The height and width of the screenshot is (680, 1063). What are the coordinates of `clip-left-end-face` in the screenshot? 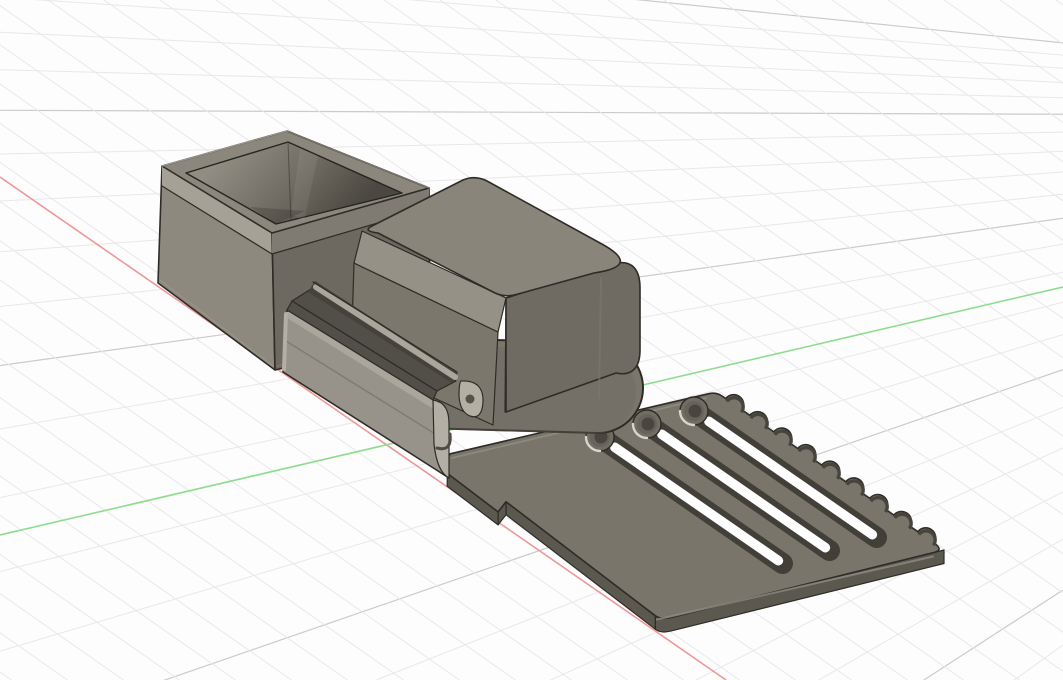 It's located at (285, 341).